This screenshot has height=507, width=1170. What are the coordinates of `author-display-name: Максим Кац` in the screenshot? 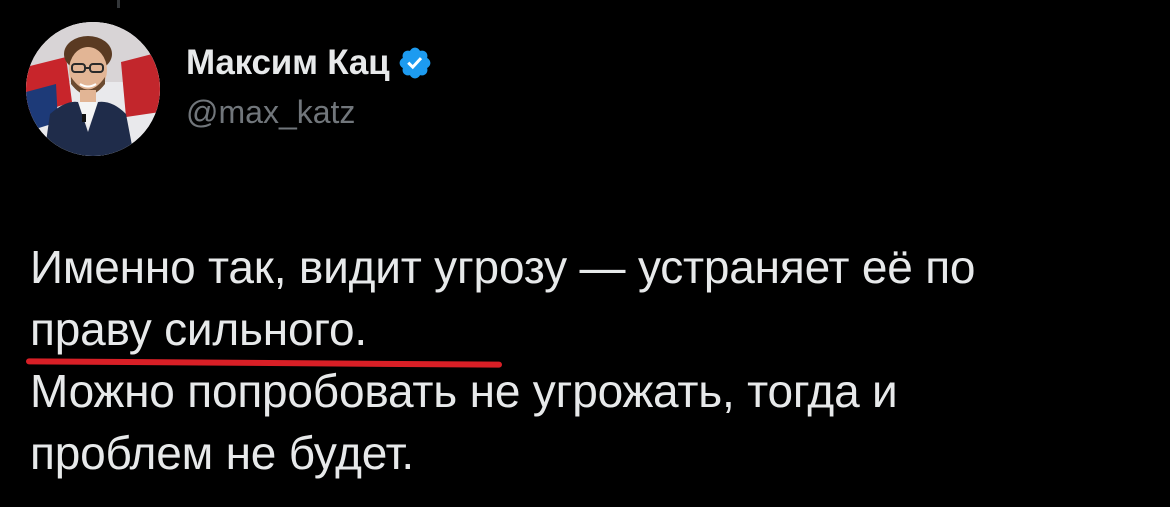 It's located at (288, 63).